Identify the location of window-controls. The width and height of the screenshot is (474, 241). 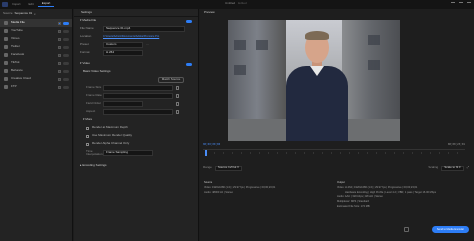
(461, 4).